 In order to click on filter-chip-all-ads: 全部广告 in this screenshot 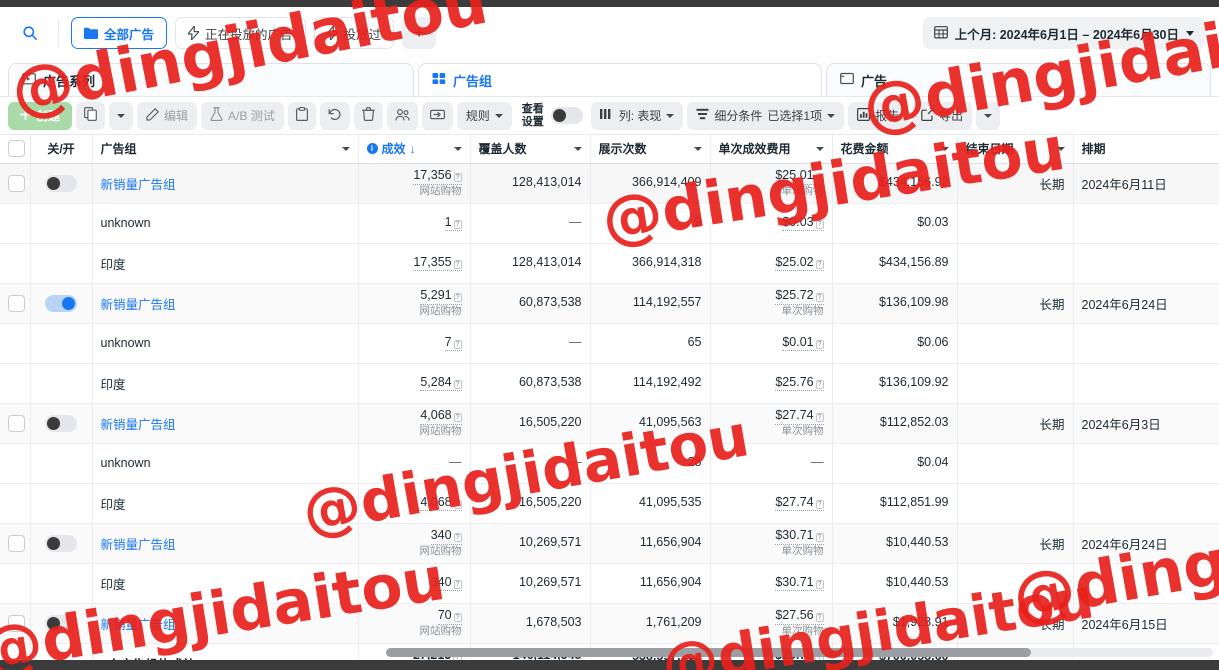, I will do `click(119, 33)`.